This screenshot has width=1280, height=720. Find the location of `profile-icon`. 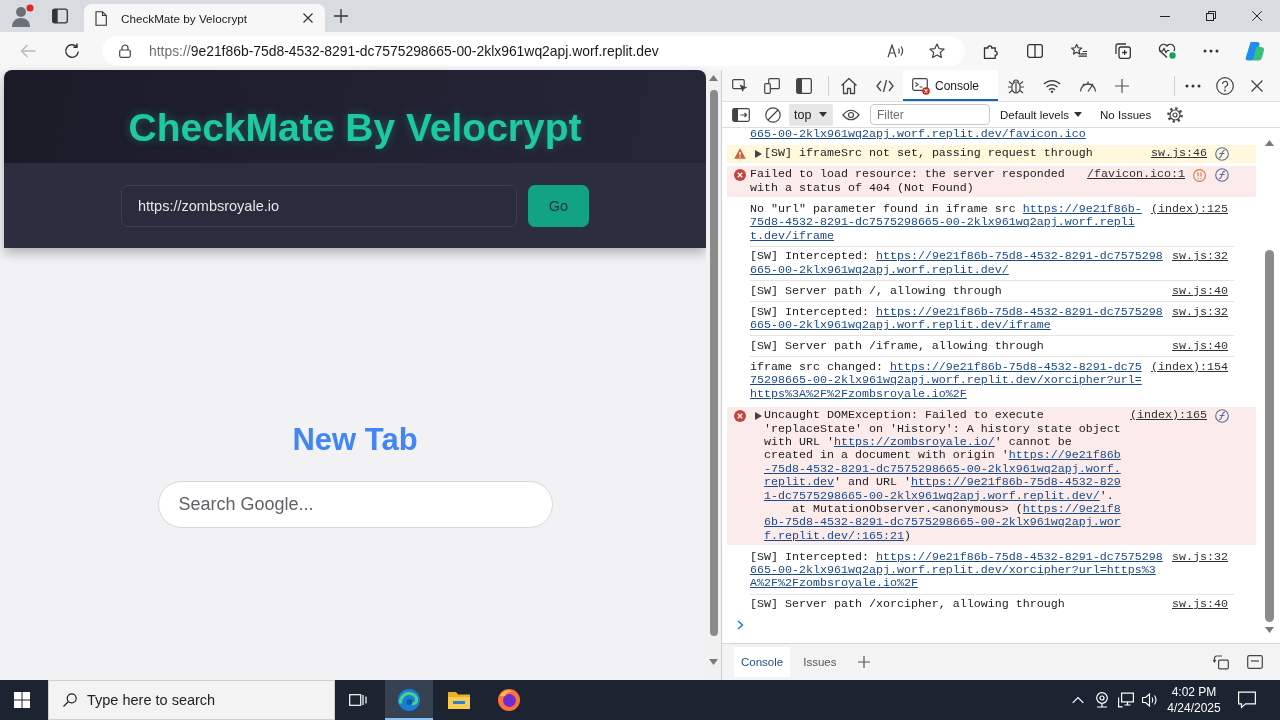

profile-icon is located at coordinates (22, 16).